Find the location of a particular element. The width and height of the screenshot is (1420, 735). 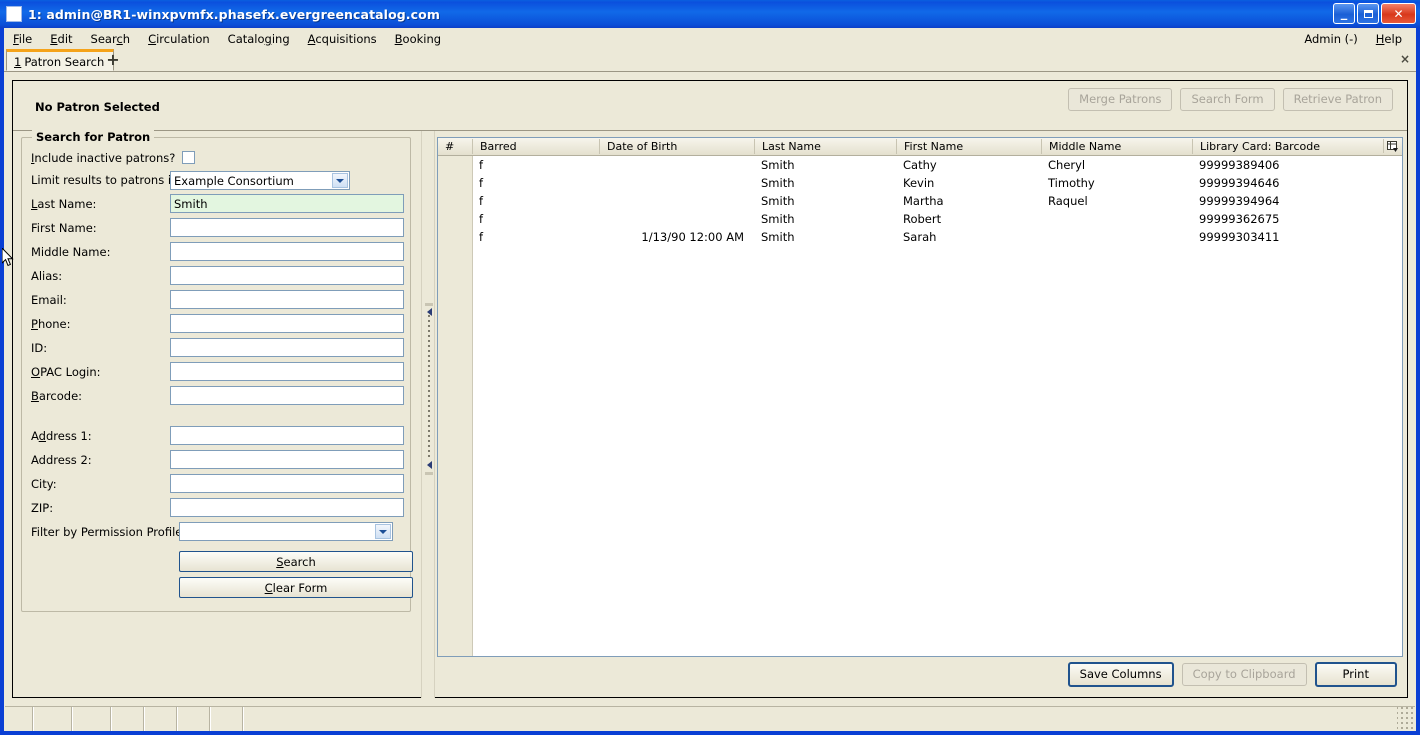

column-picker-icon is located at coordinates (1391, 146).